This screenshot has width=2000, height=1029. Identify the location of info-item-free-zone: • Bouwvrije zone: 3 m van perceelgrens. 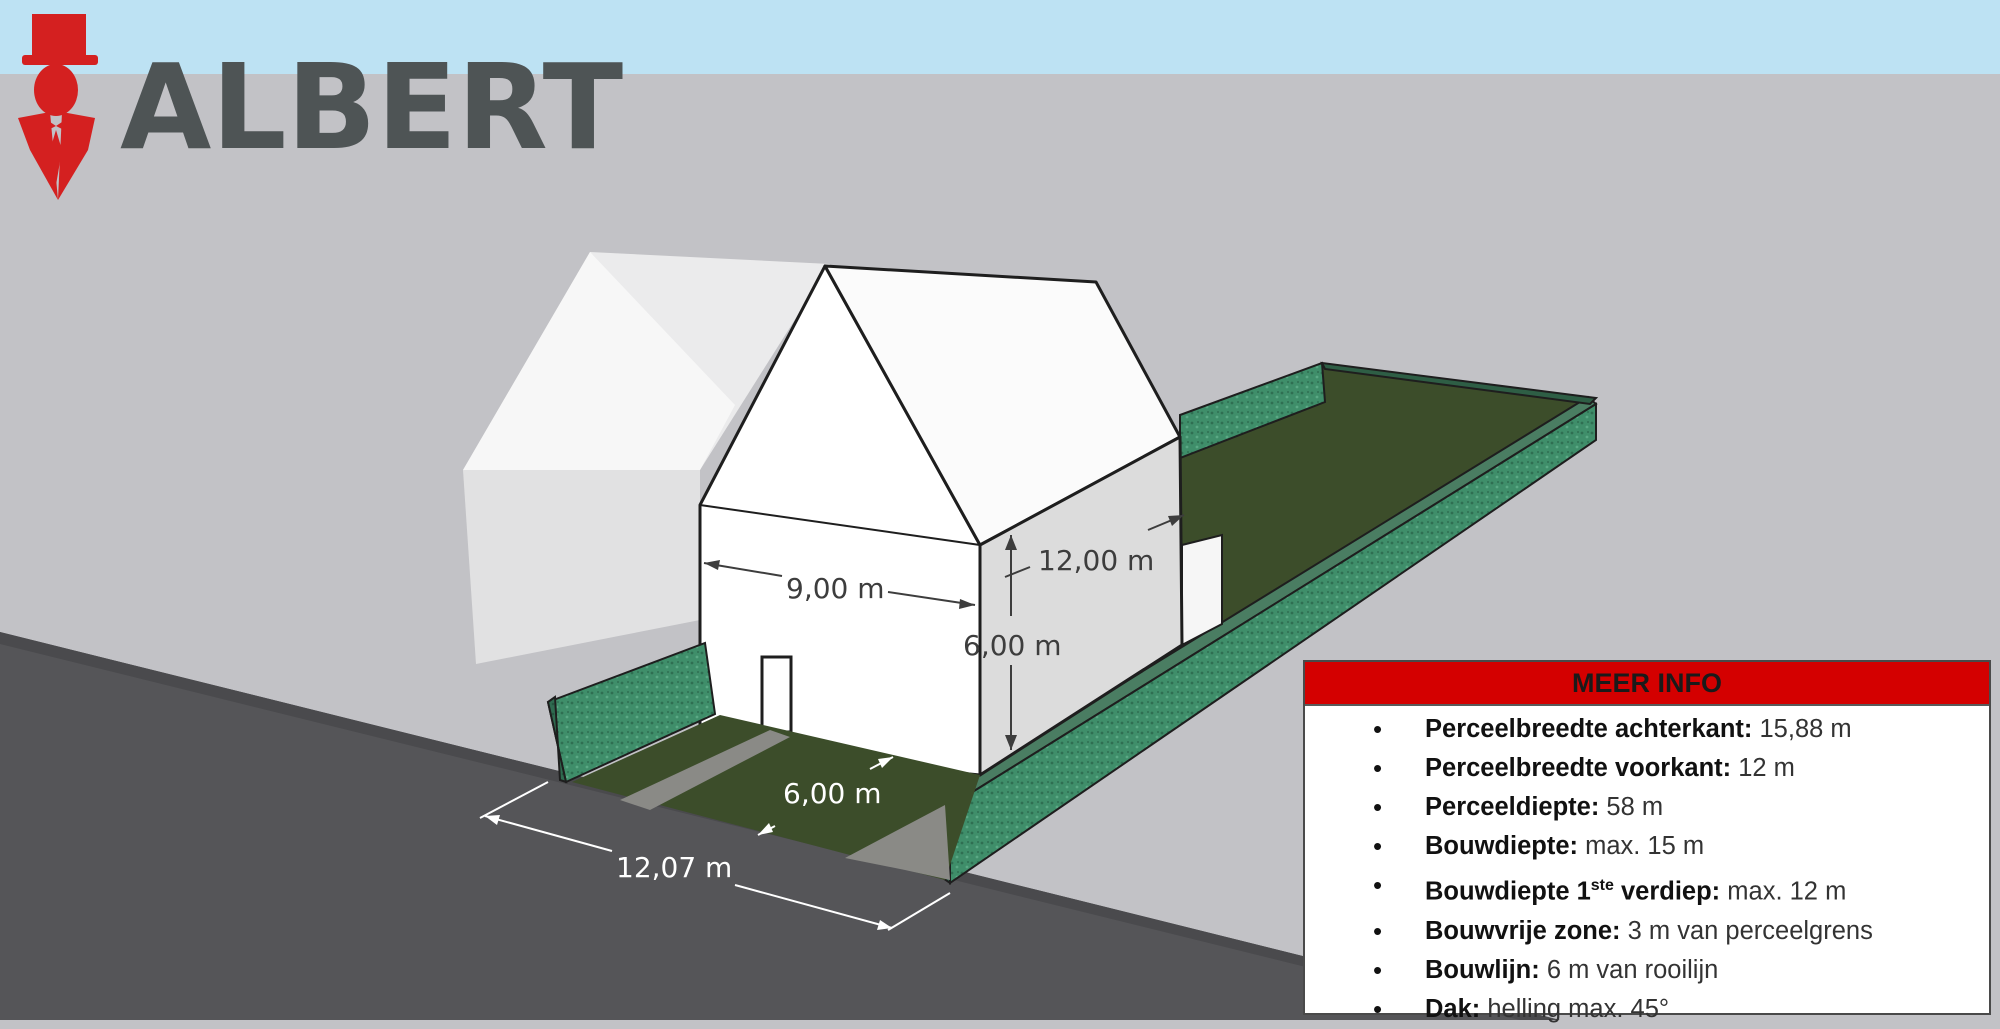
(1647, 931).